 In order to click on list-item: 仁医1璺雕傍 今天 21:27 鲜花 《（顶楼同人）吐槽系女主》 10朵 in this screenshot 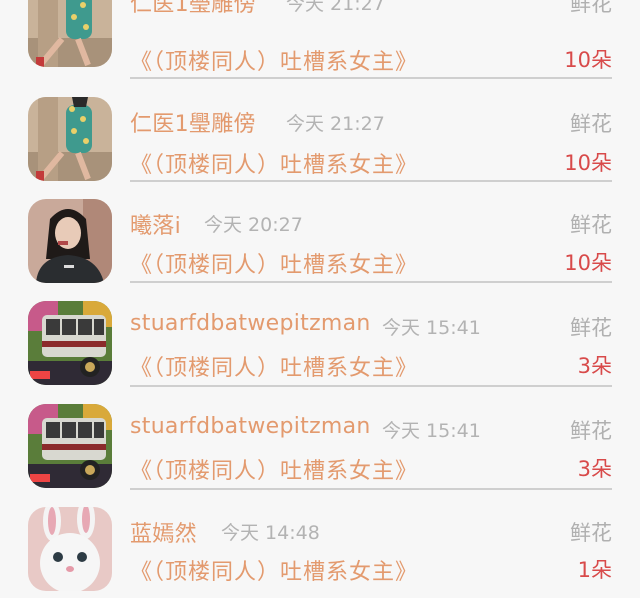, I will do `click(320, 42)`.